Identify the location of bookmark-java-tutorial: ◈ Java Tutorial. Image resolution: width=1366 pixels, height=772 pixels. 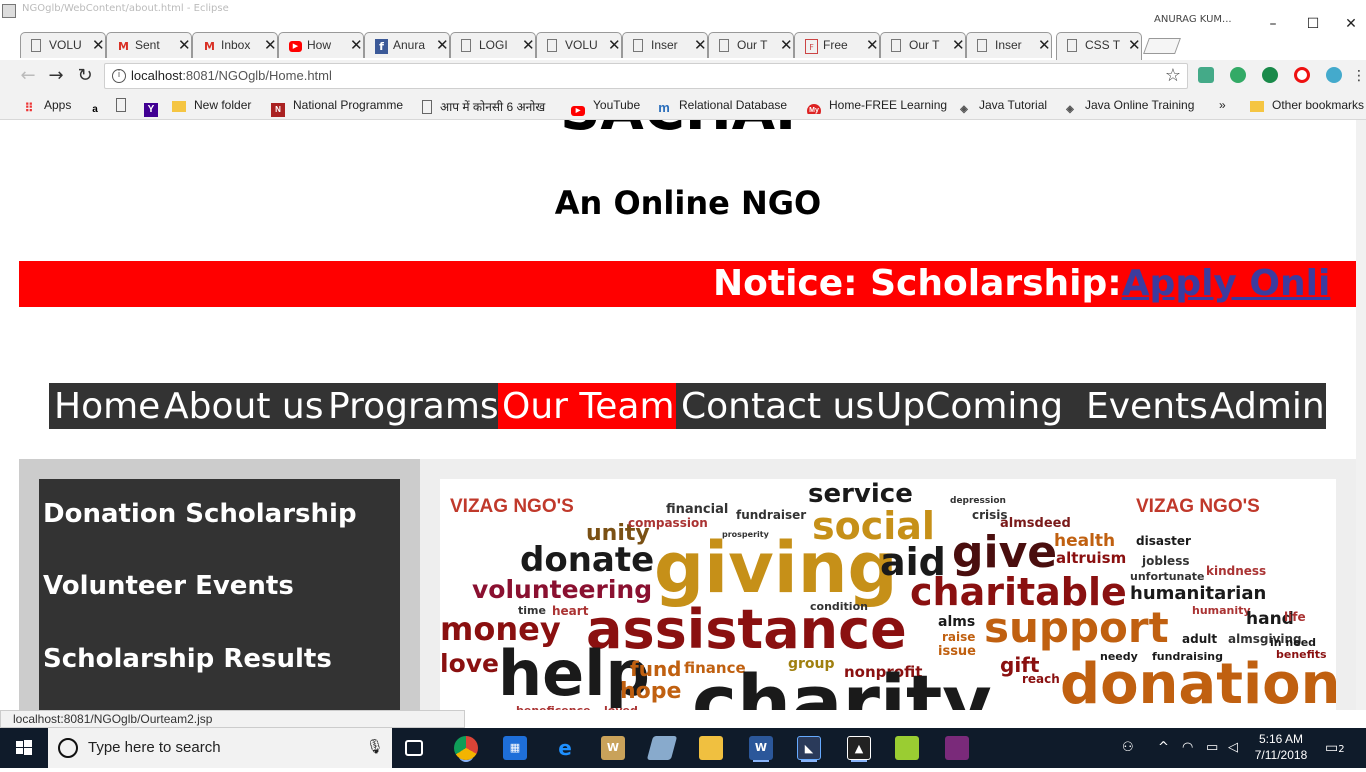
(1002, 106).